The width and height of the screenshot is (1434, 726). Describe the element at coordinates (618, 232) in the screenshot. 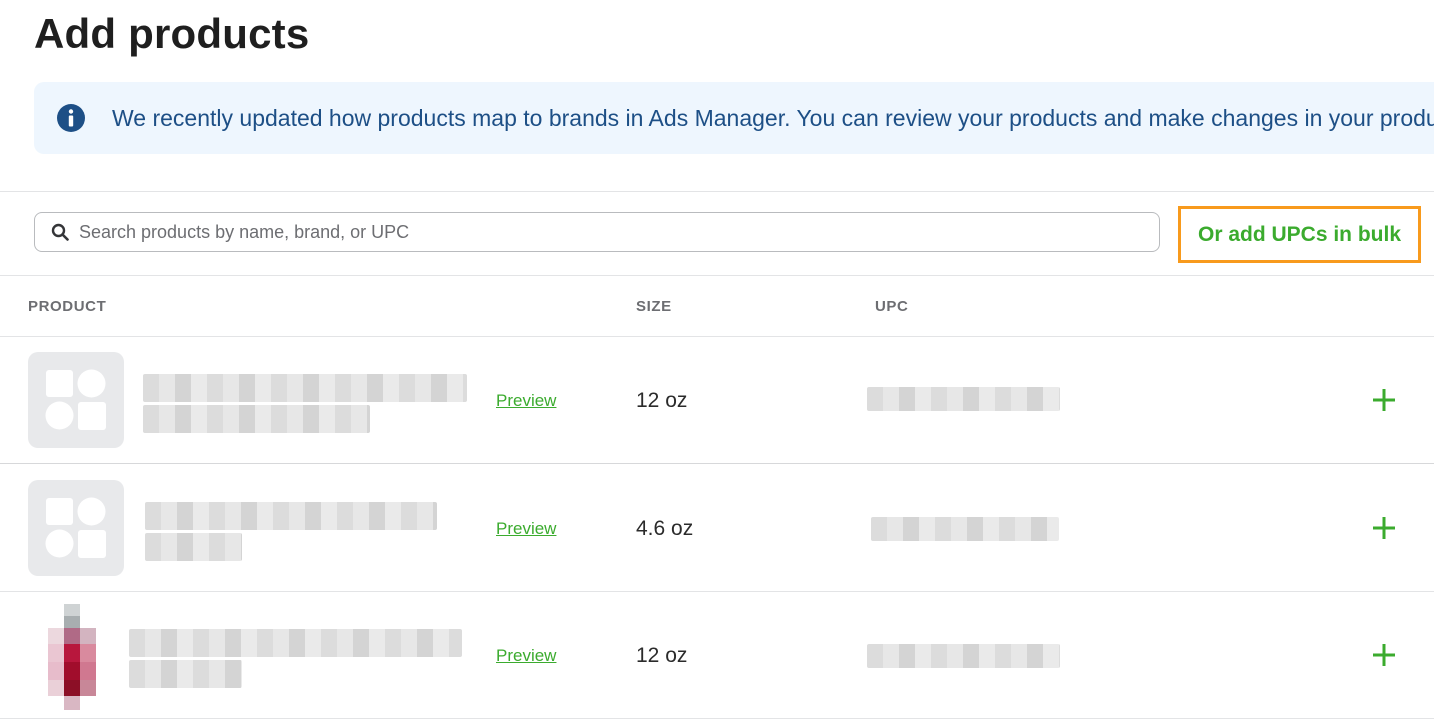

I see `search-input` at that location.